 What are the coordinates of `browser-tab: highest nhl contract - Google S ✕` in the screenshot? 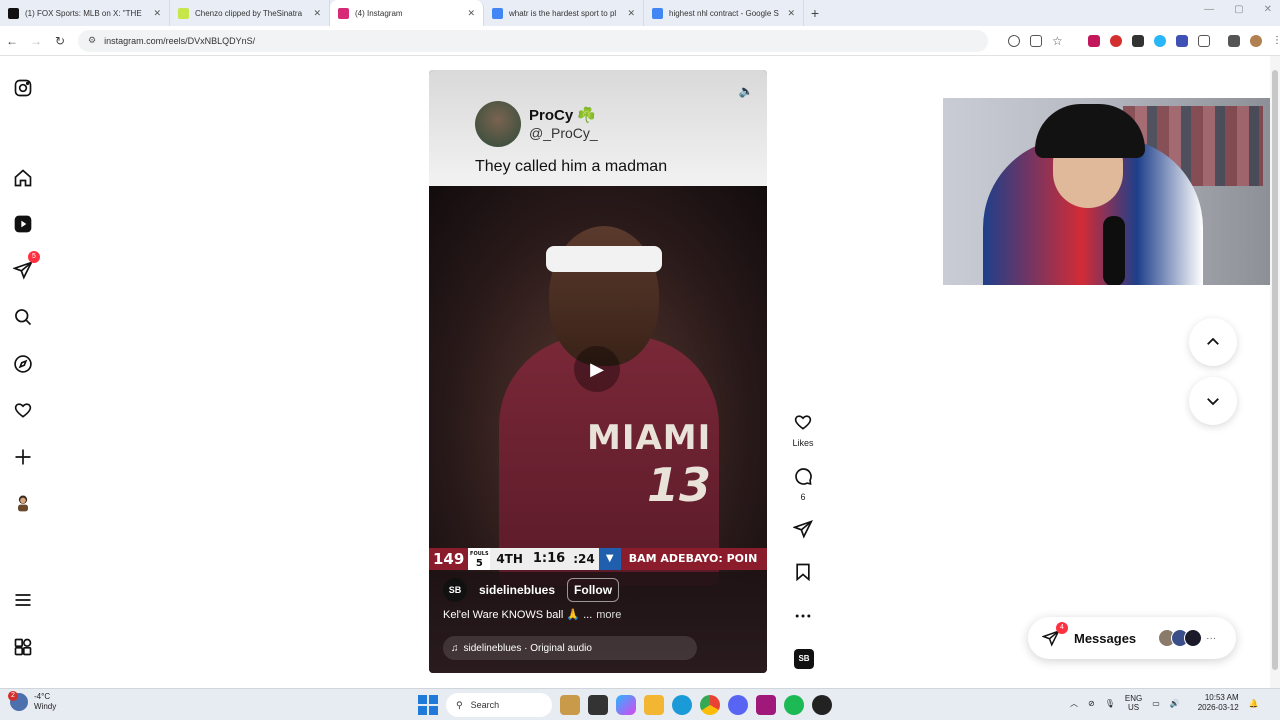 It's located at (724, 13).